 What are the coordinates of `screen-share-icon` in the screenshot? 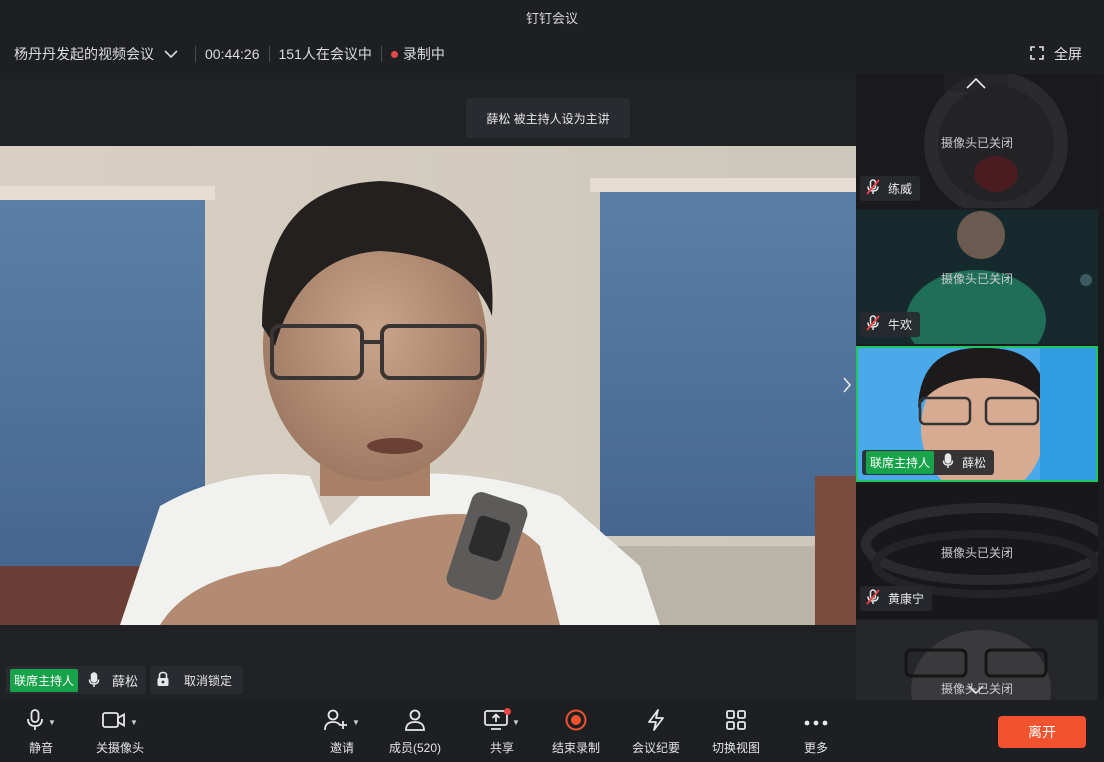 It's located at (497, 721).